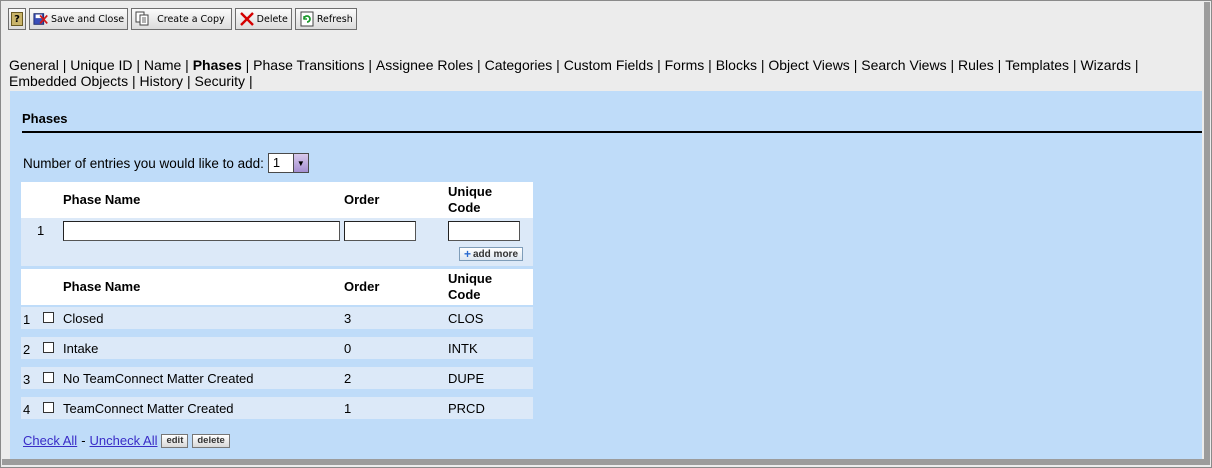  Describe the element at coordinates (742, 65) in the screenshot. I see `tab-blocks: Blocks |` at that location.